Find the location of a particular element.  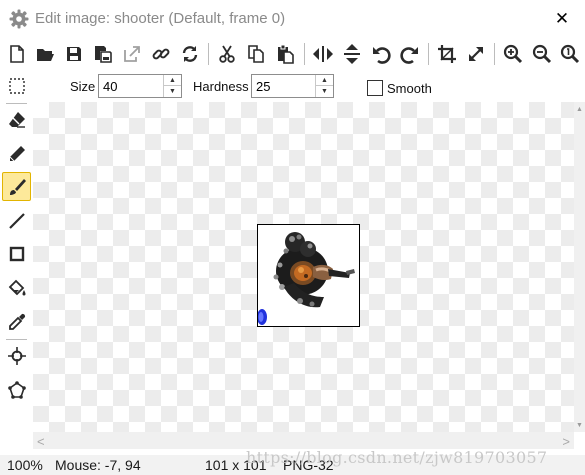

scroll-down-arrow-icon: ▼ is located at coordinates (579, 425).